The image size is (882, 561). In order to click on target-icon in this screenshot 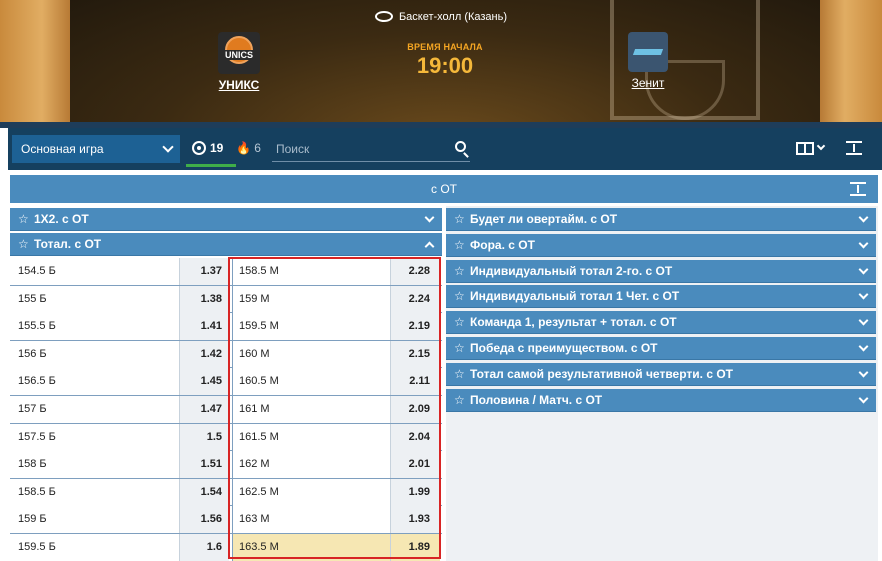, I will do `click(199, 148)`.